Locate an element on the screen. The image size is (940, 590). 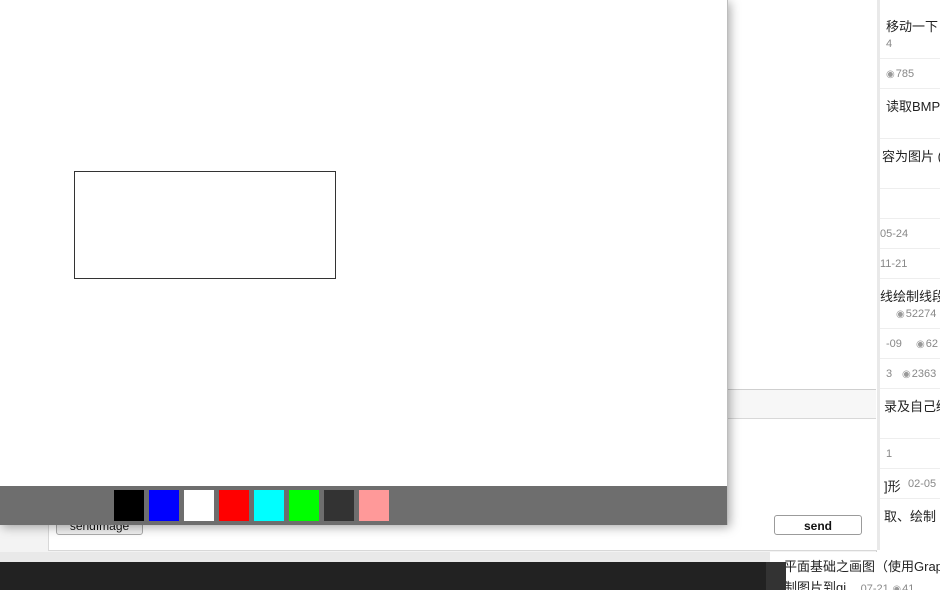
taskbar-edge is located at coordinates (776, 576).